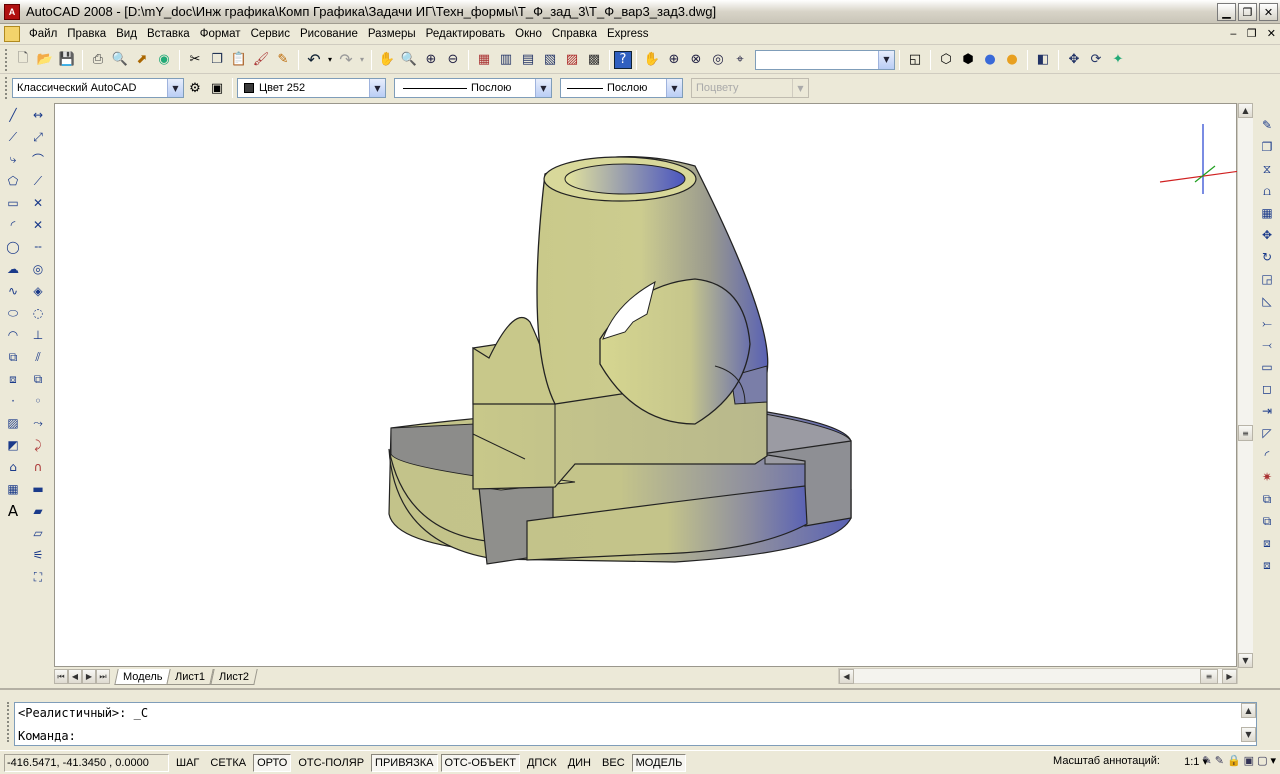  What do you see at coordinates (674, 60) in the screenshot?
I see `zoom-icon-2: ⊕` at bounding box center [674, 60].